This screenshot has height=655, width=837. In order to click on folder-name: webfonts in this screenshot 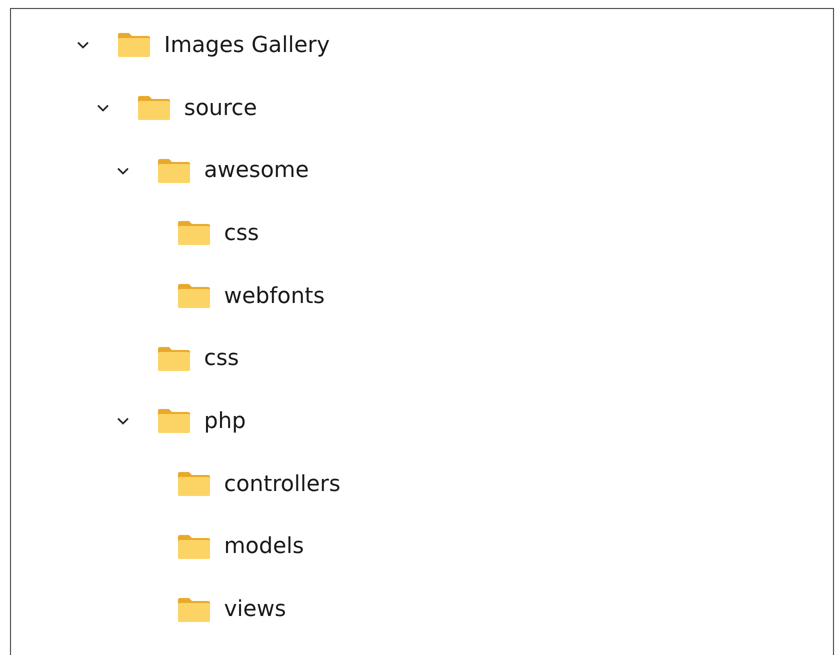, I will do `click(274, 296)`.